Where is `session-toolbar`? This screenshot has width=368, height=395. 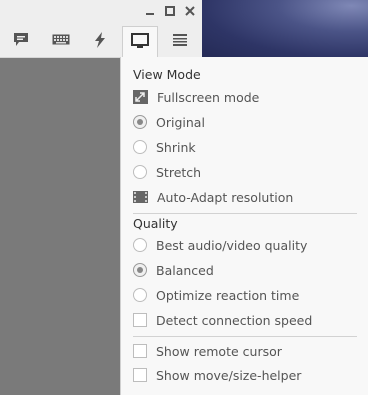
session-toolbar is located at coordinates (101, 41).